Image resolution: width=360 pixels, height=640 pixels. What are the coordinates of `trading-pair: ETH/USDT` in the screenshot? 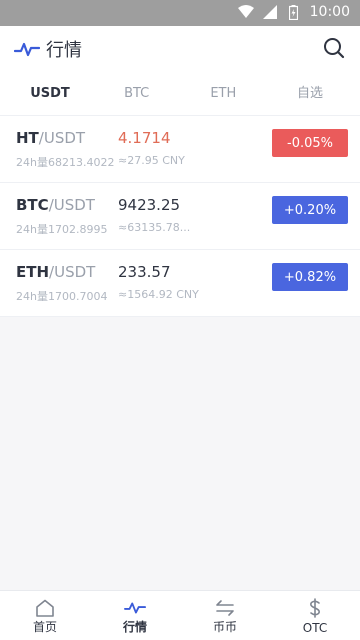 It's located at (55, 272).